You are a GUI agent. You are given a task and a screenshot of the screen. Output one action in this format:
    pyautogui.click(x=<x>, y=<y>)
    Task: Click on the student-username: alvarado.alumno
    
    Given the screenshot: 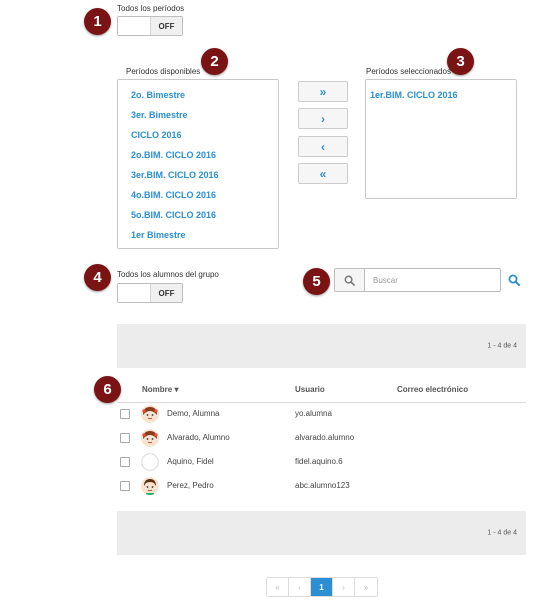 What is the action you would take?
    pyautogui.click(x=325, y=437)
    